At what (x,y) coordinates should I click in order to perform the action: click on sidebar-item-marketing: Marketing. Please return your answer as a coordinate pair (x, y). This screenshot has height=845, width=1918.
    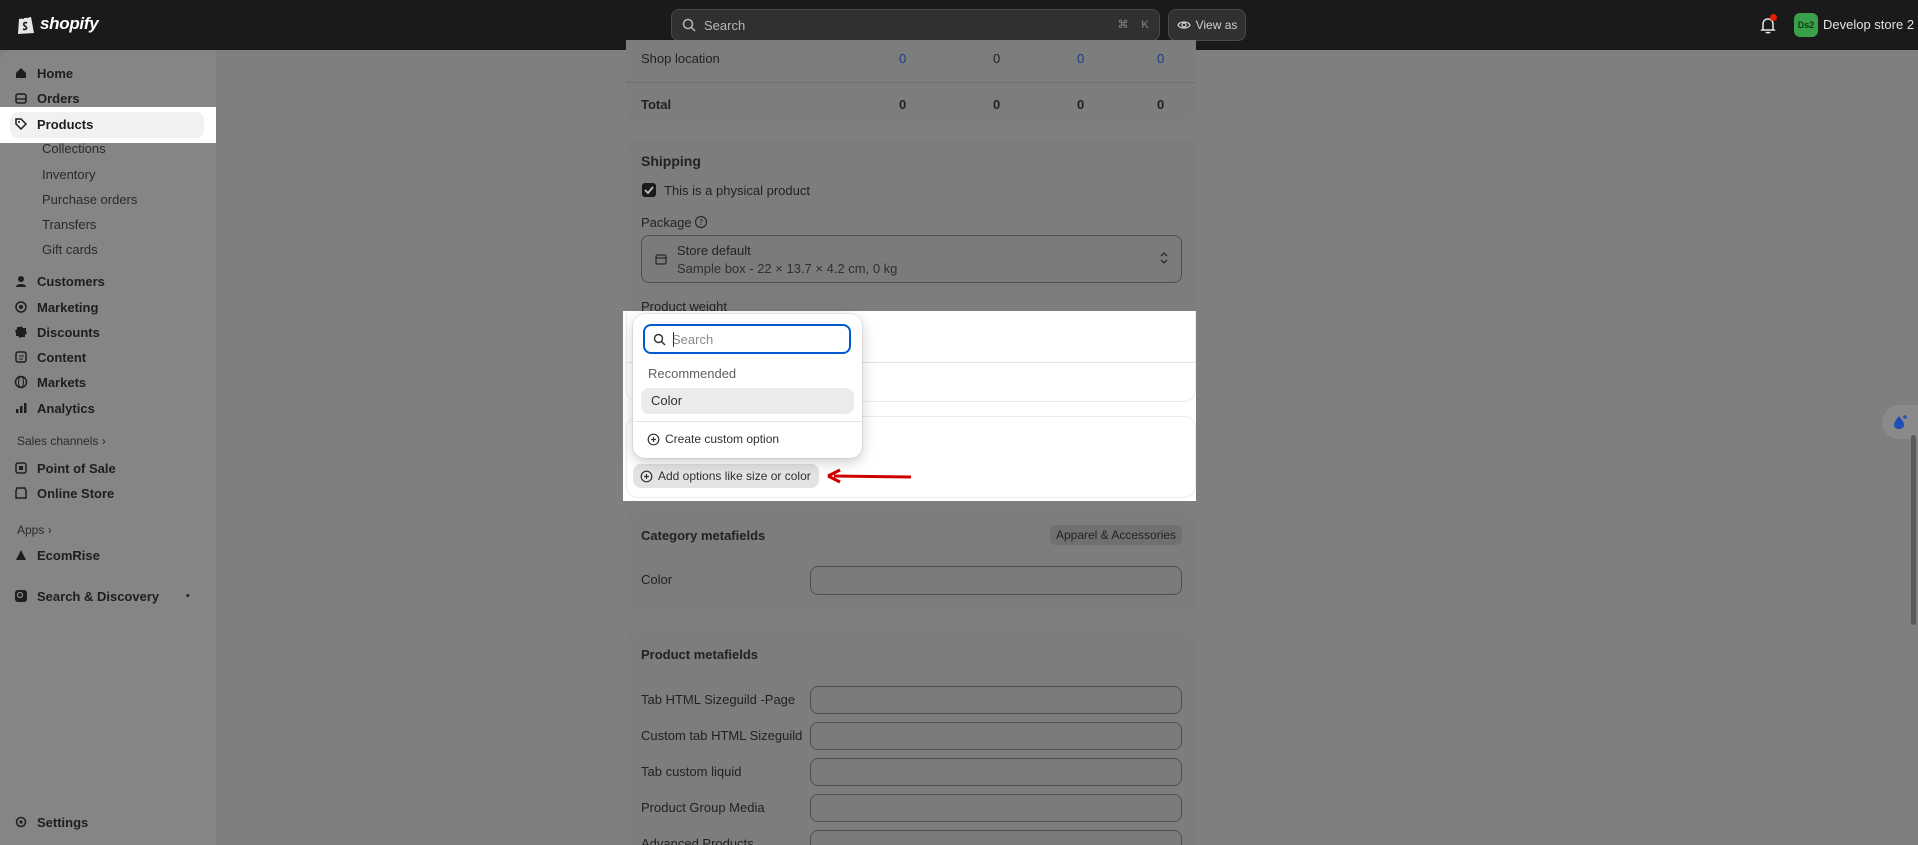
    Looking at the image, I should click on (56, 307).